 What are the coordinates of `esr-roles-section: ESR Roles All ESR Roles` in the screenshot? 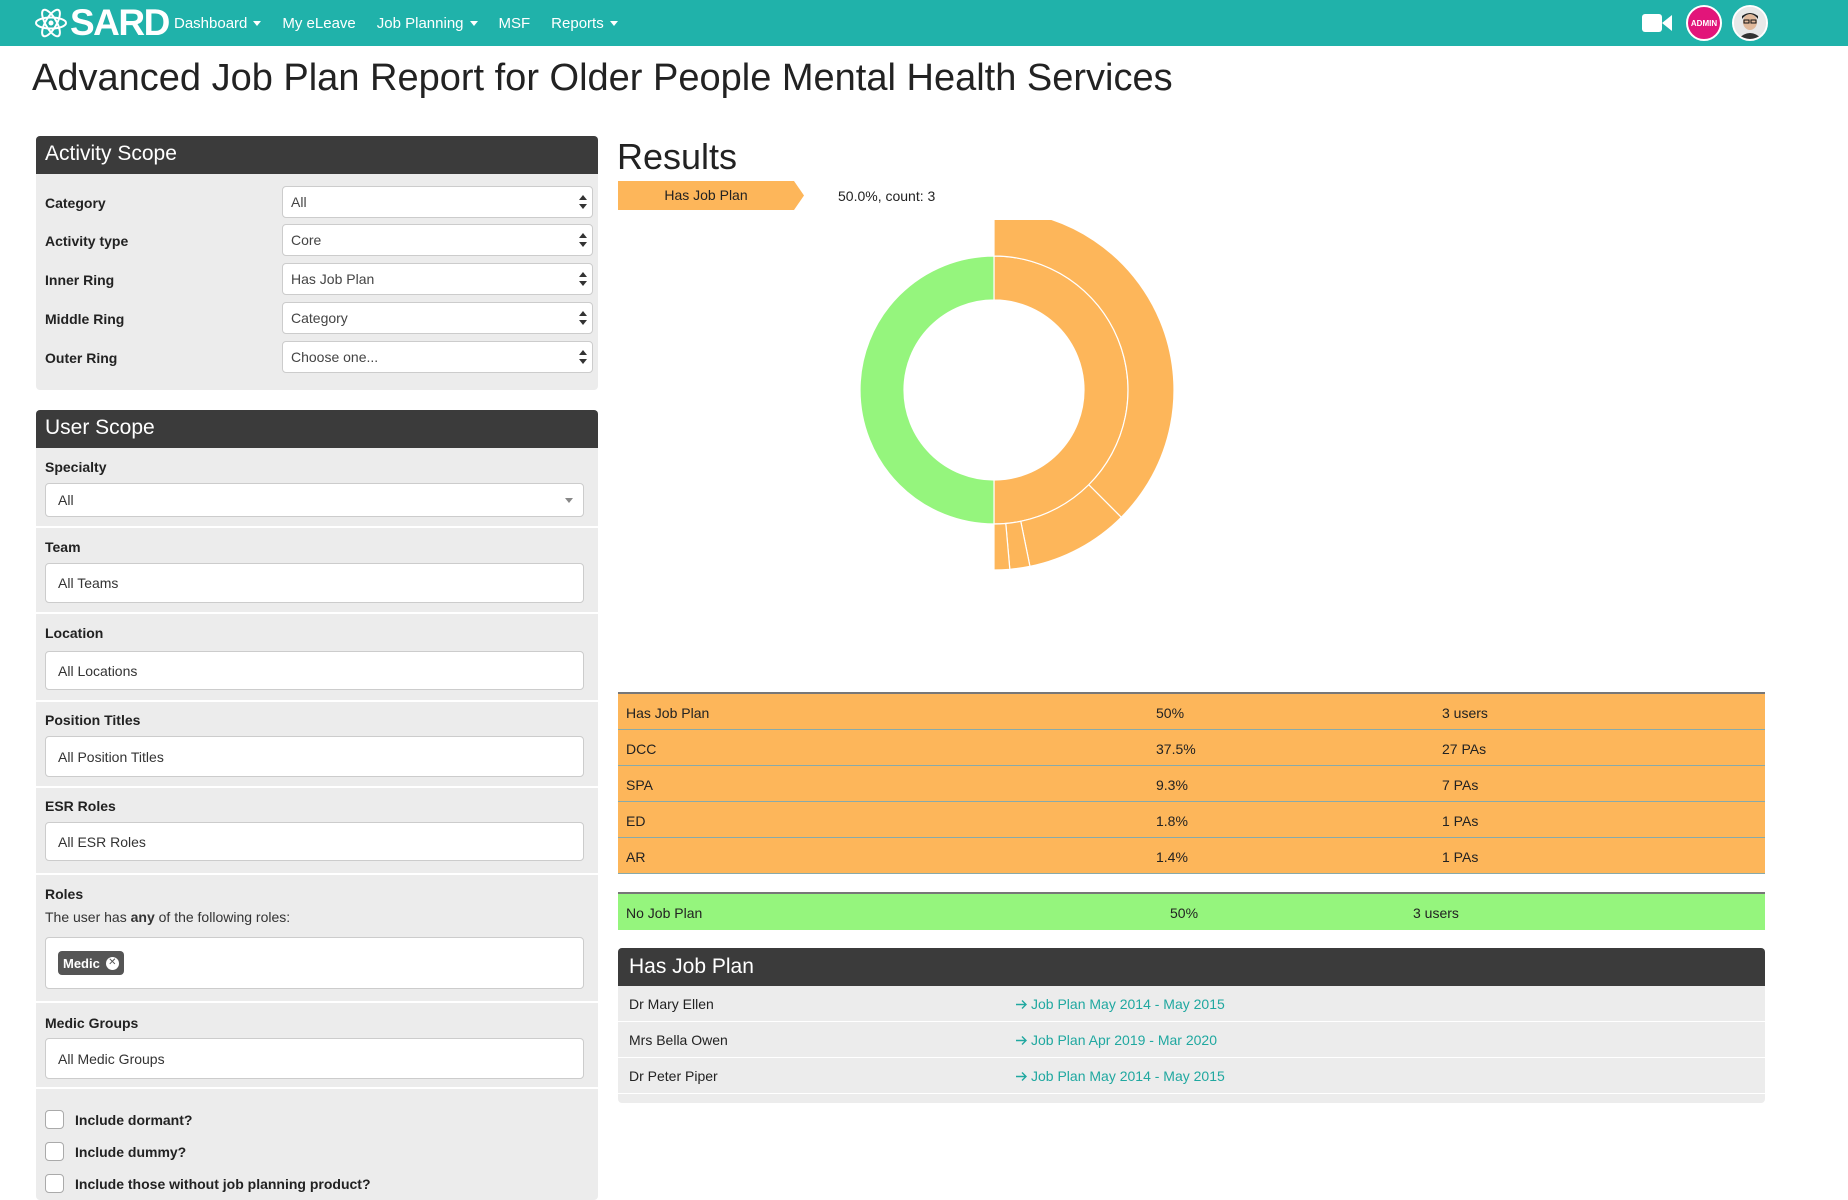 It's located at (317, 831).